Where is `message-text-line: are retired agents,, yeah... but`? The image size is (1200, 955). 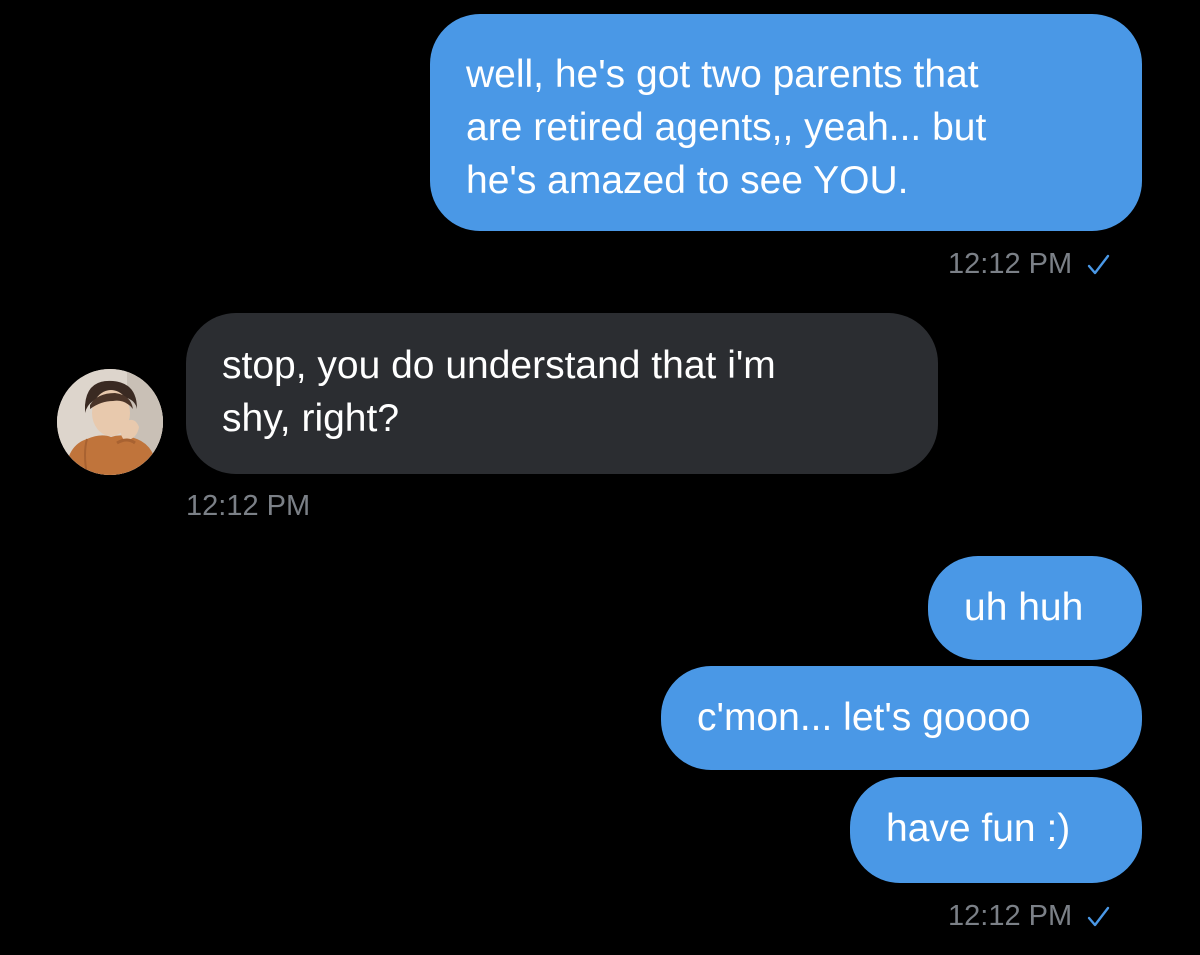 message-text-line: are retired agents,, yeah... but is located at coordinates (726, 127).